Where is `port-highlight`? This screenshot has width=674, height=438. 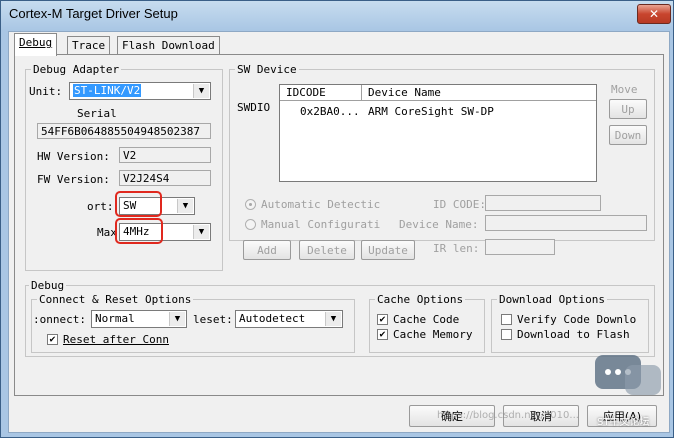 port-highlight is located at coordinates (138, 204).